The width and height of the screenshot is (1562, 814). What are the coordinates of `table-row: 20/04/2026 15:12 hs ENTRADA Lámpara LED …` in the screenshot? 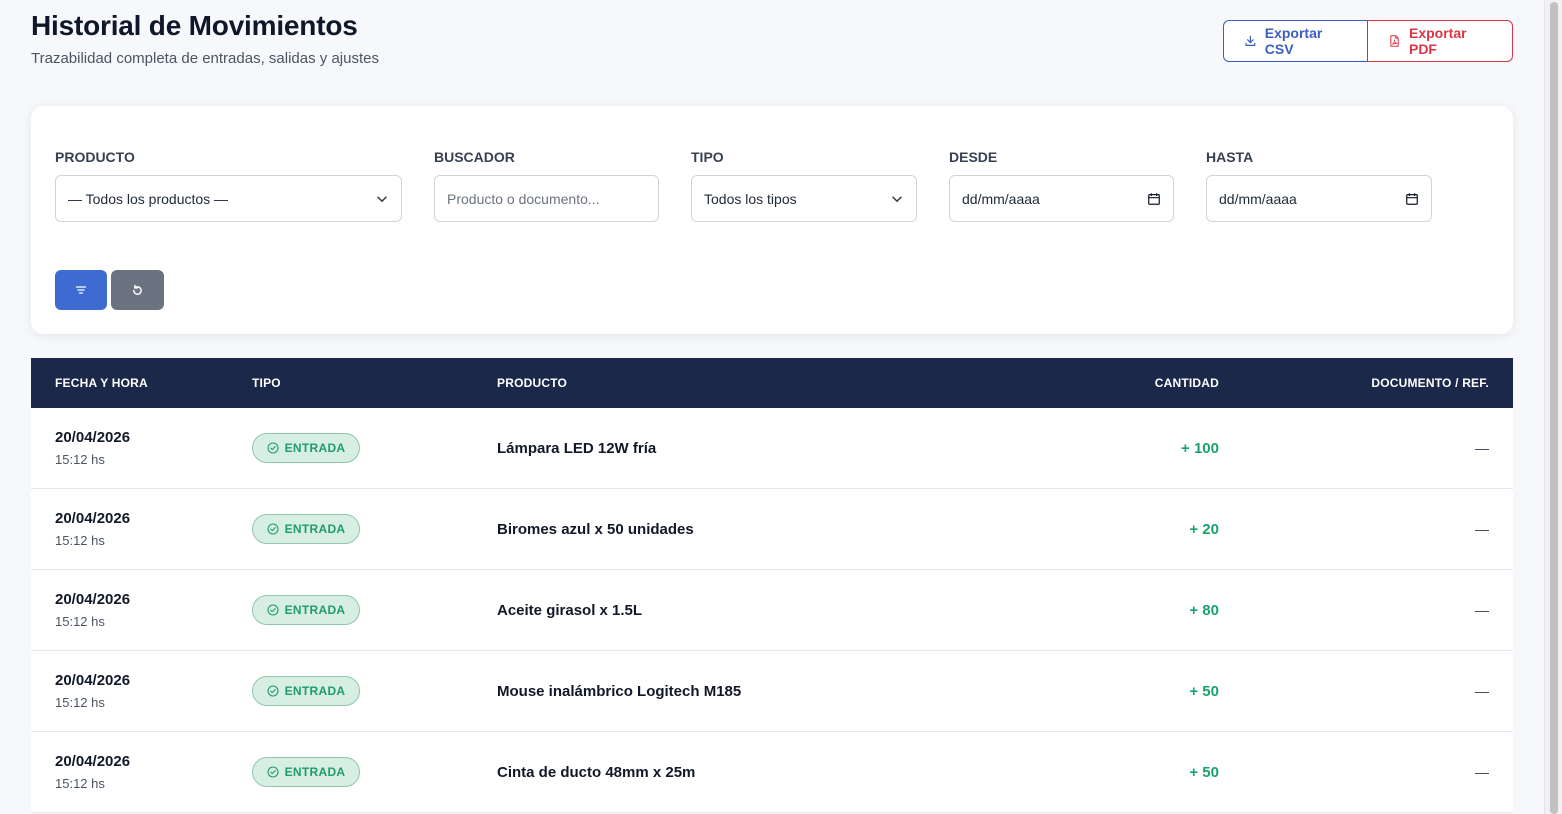 It's located at (772, 448).